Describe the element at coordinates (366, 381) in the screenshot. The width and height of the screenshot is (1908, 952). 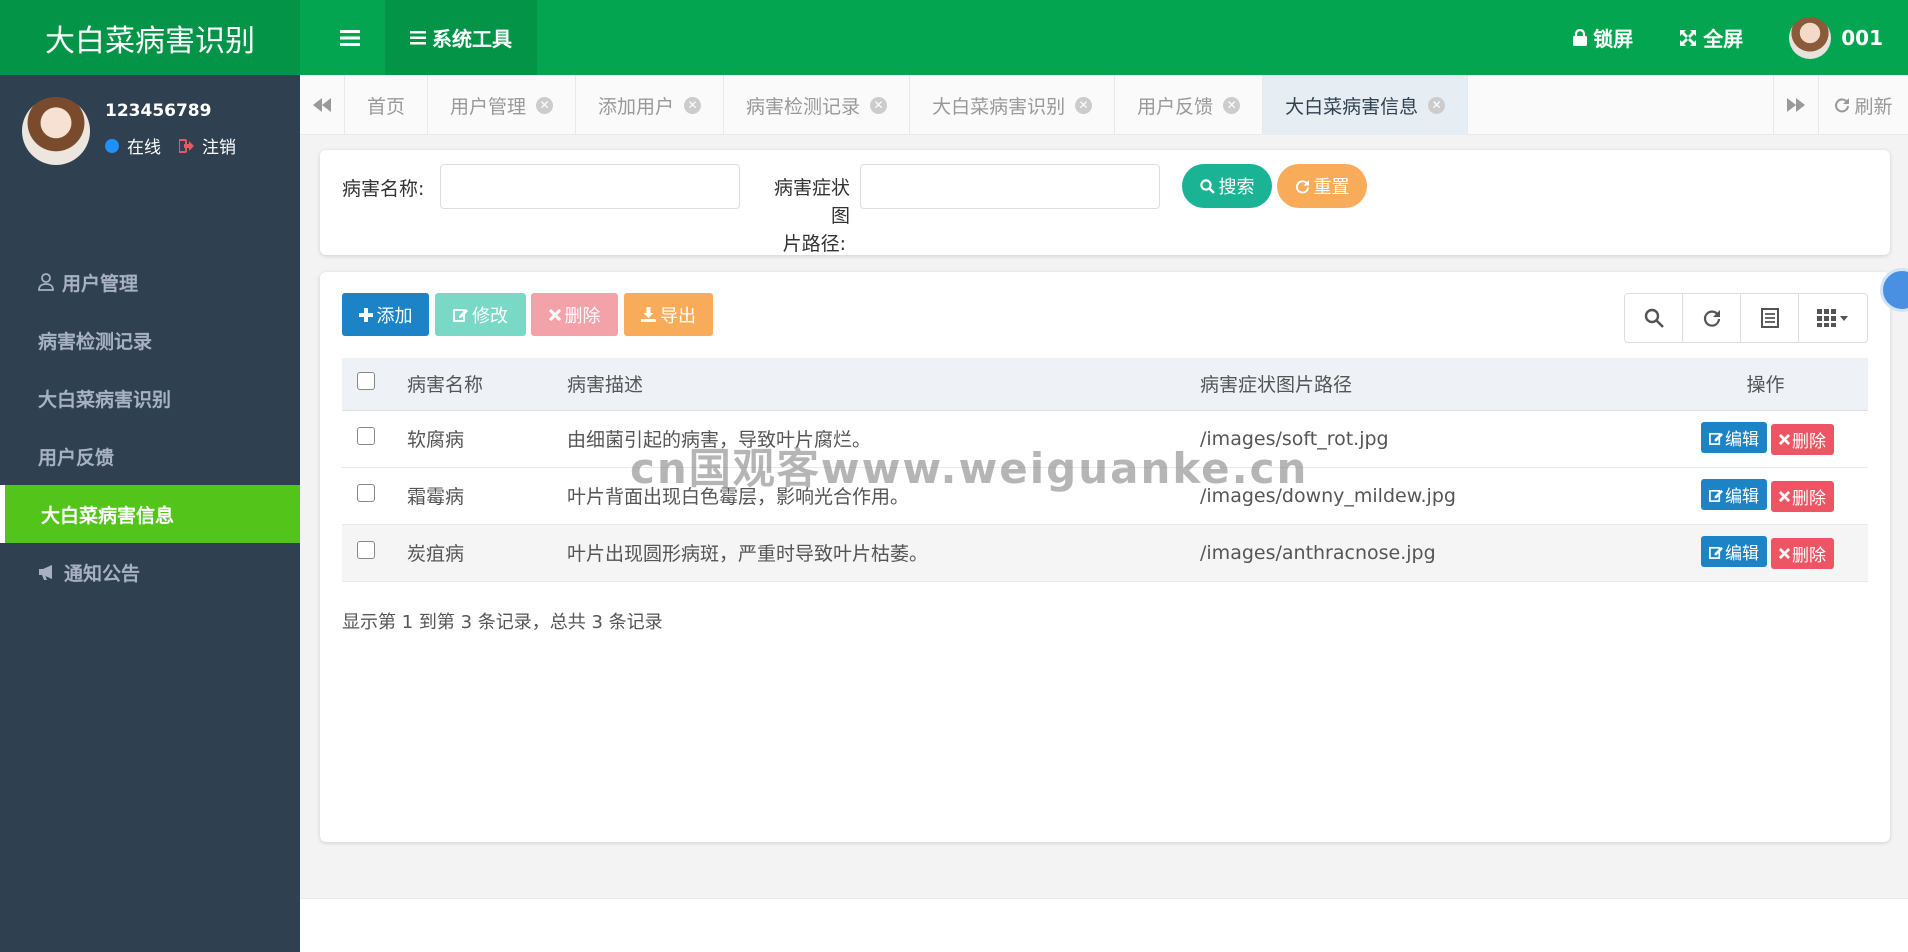
I see `select-all-checkbox` at that location.